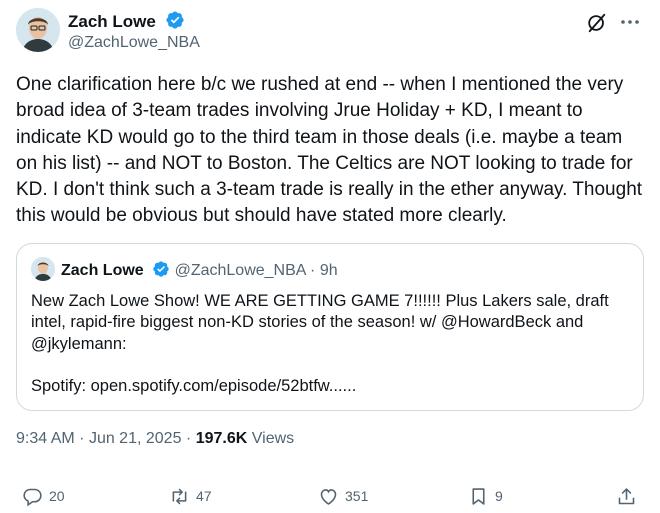 Image resolution: width=660 pixels, height=513 pixels. I want to click on verified-badge-icon, so click(175, 22).